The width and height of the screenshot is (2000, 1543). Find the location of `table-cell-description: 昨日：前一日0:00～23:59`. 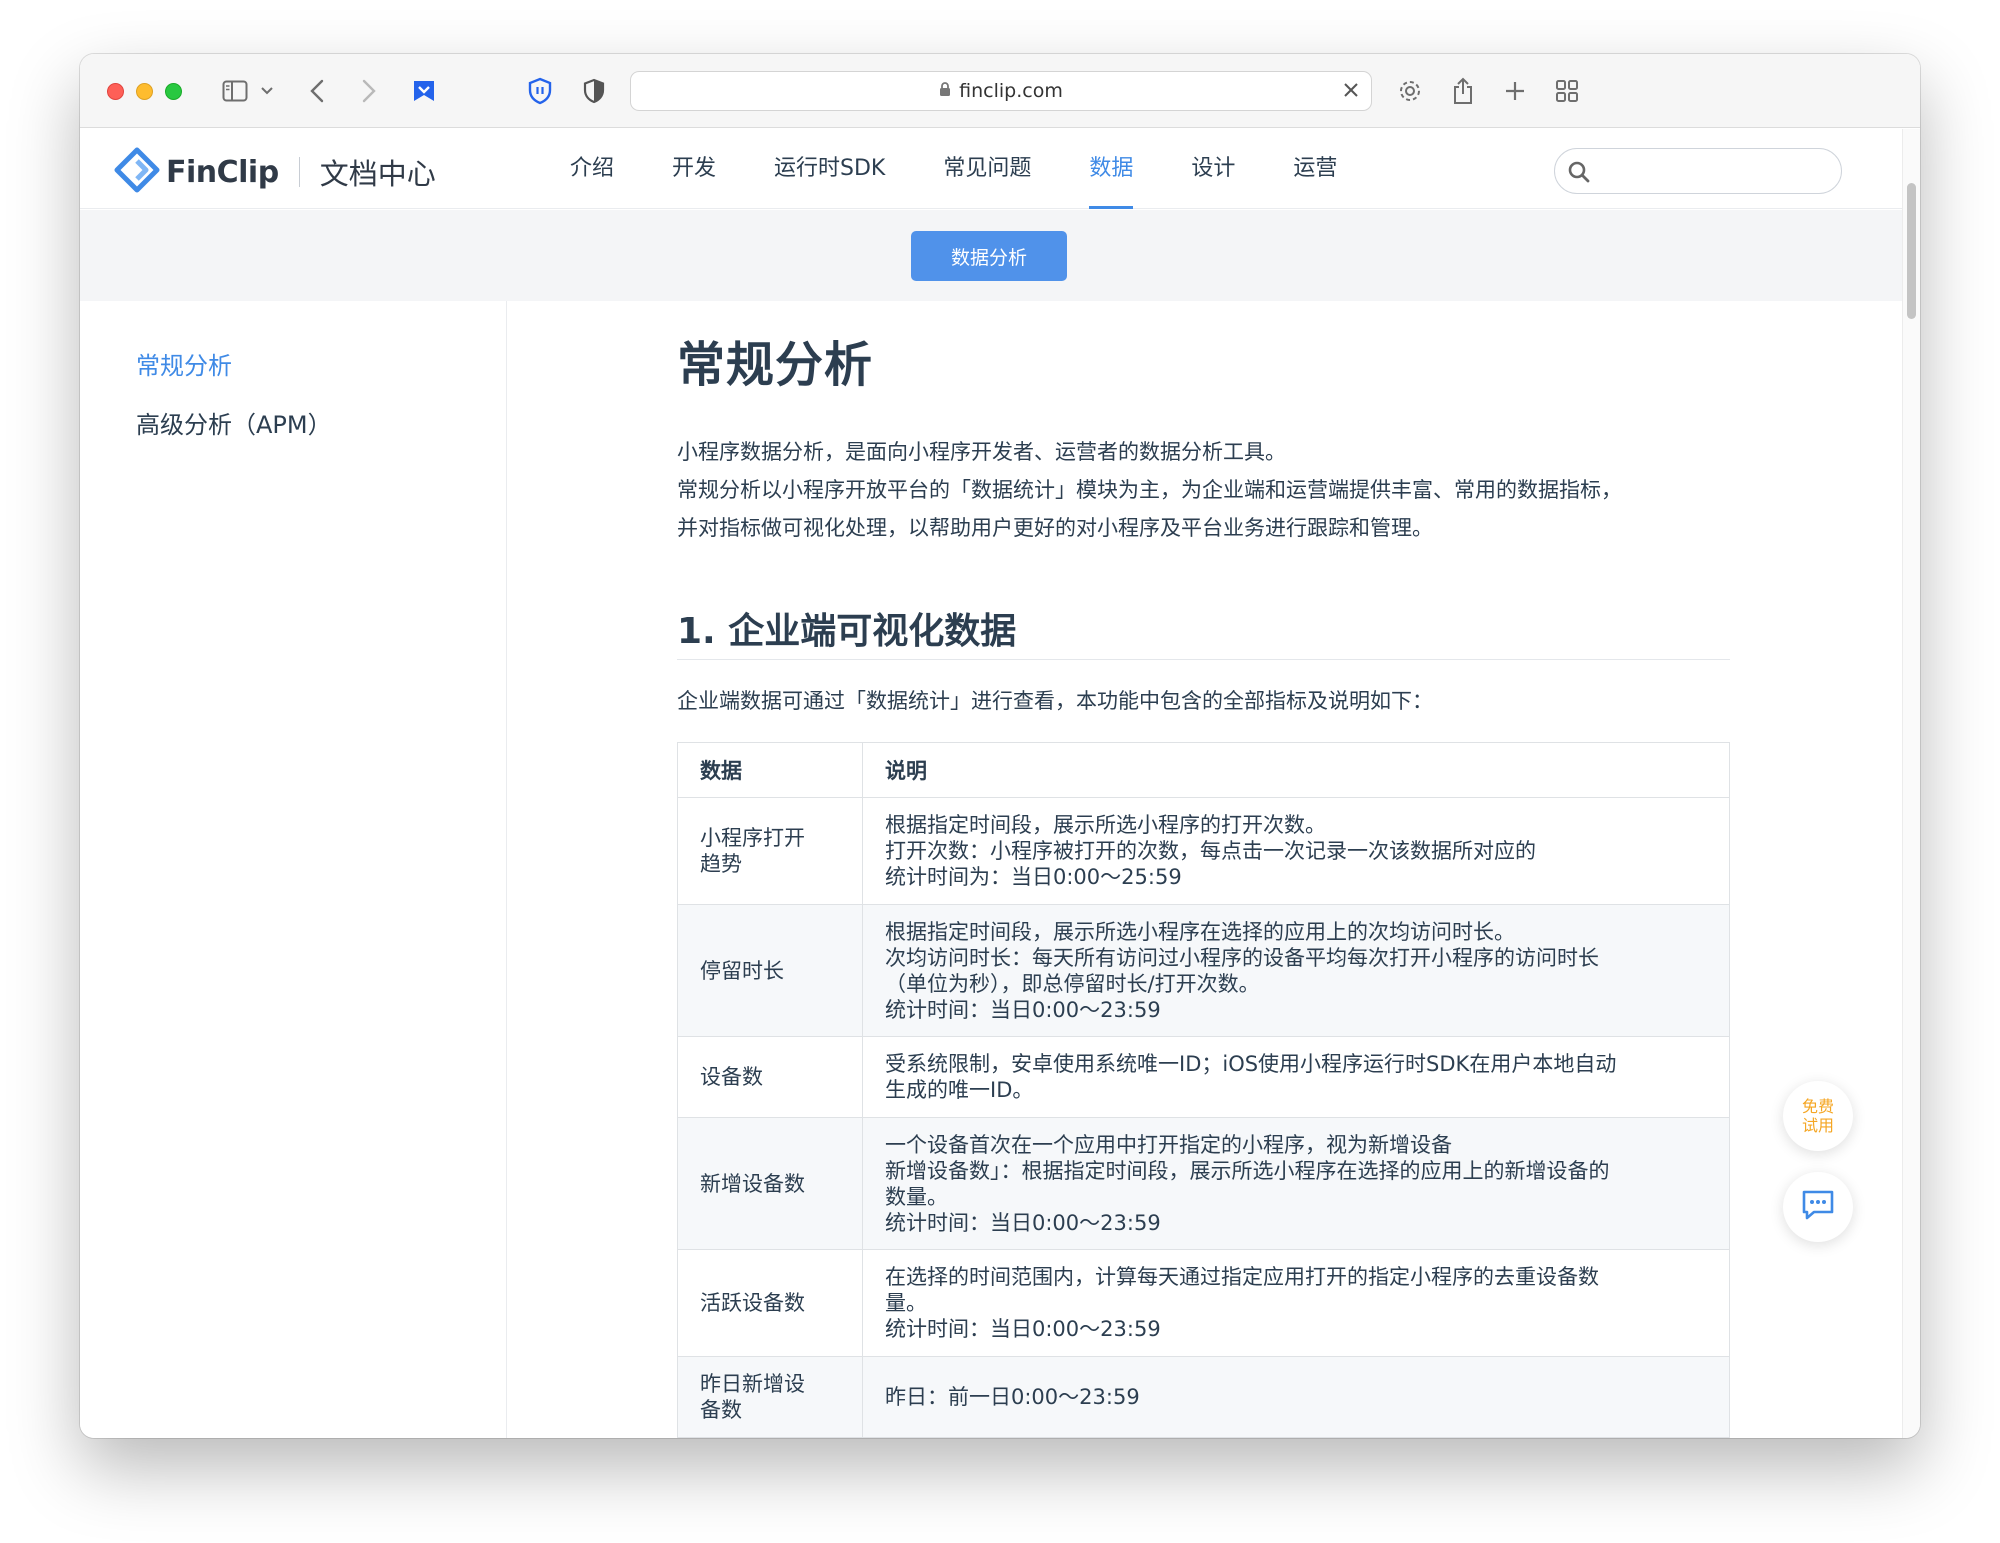

table-cell-description: 昨日：前一日0:00～23:59 is located at coordinates (1296, 1397).